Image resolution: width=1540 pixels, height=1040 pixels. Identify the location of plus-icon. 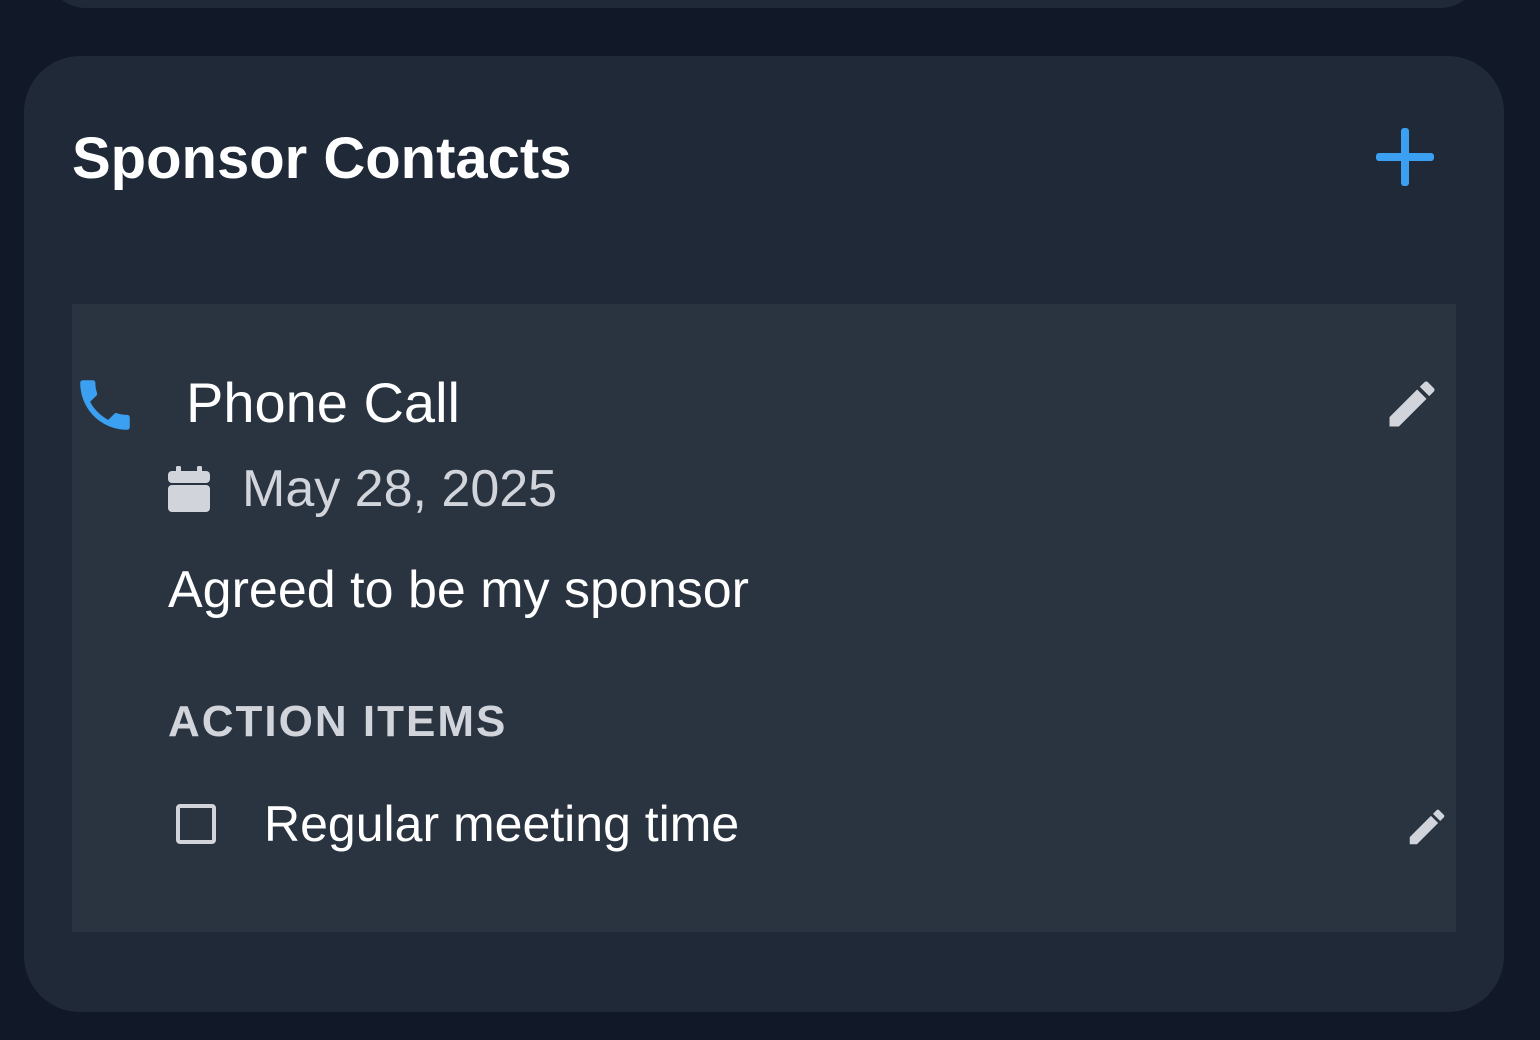
(1405, 157).